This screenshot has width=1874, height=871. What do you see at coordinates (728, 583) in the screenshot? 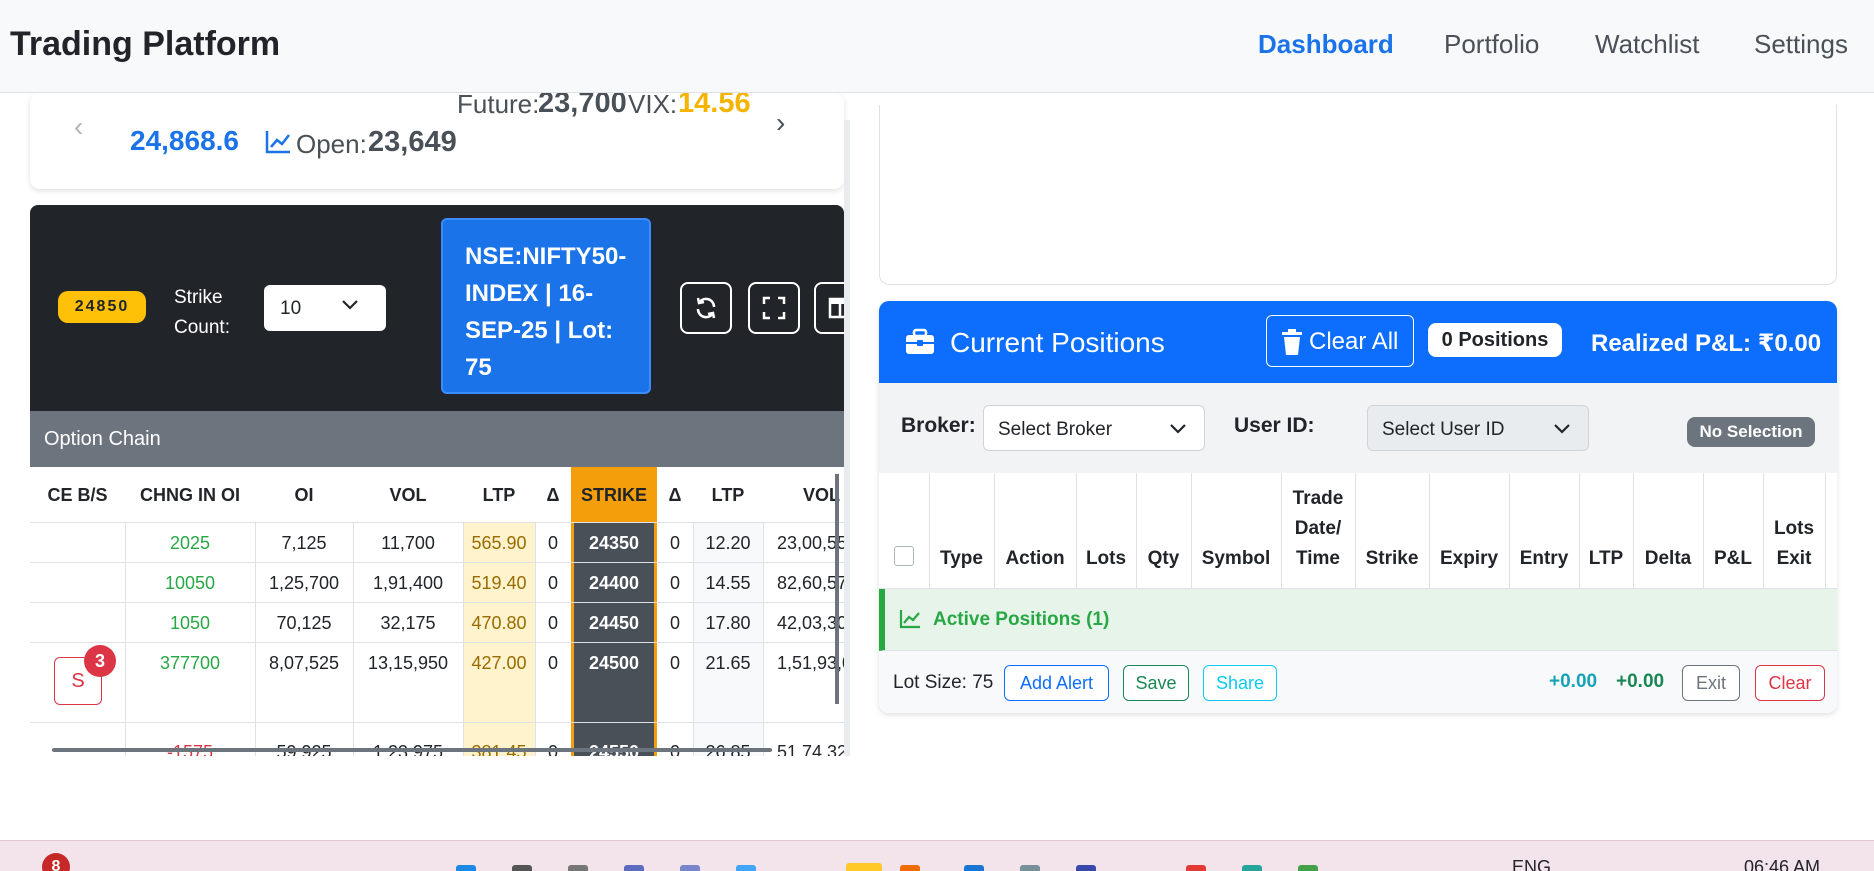
I see `ltp-pe-cell: 14.55` at bounding box center [728, 583].